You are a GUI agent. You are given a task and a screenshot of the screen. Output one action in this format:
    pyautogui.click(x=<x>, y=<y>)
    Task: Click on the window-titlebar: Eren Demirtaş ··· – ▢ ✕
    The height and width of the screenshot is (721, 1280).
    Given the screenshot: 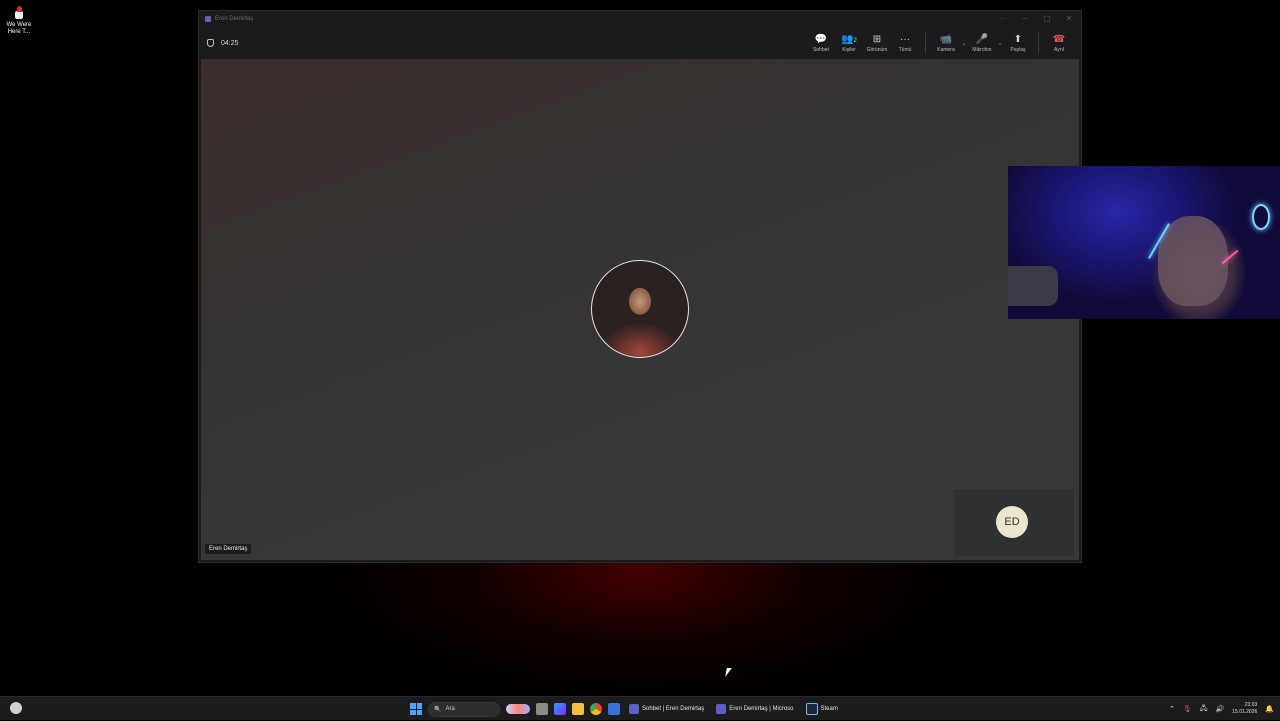 What is the action you would take?
    pyautogui.click(x=640, y=19)
    